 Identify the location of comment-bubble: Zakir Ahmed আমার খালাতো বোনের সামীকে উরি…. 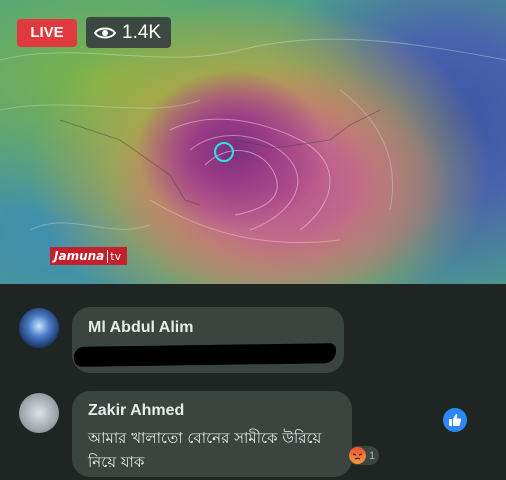
(226, 434).